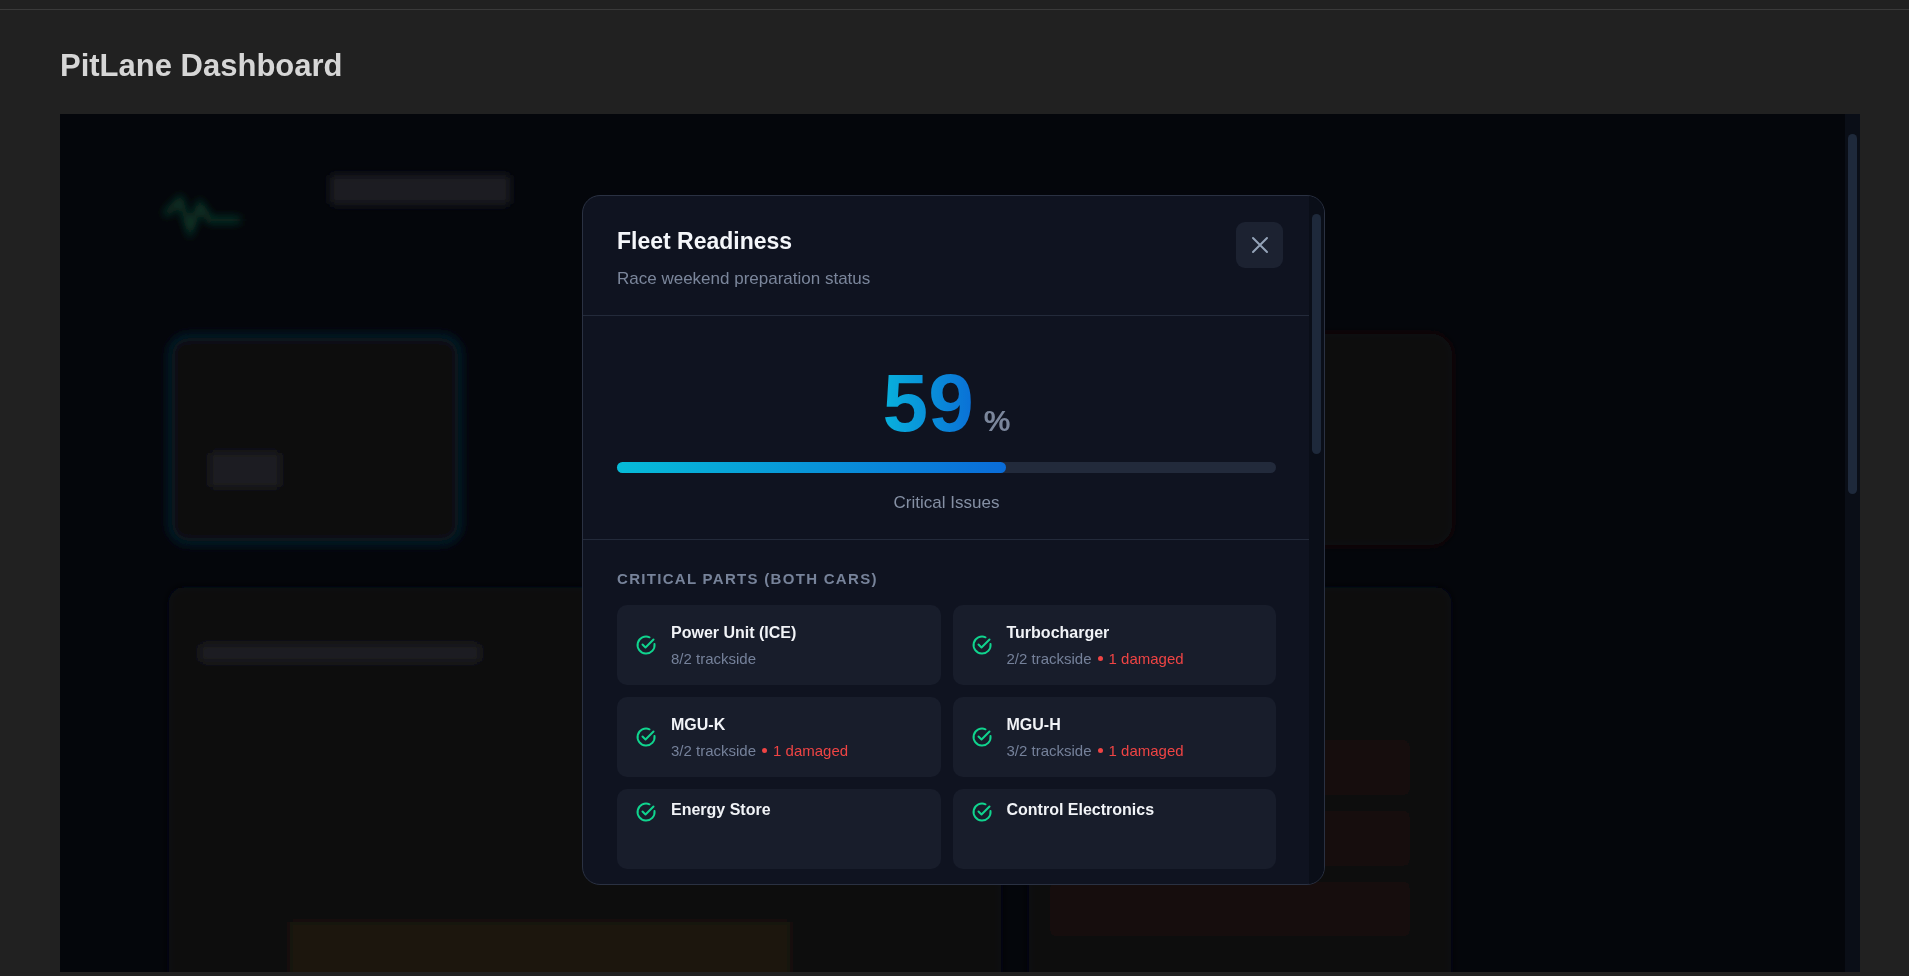 This screenshot has width=1909, height=976. What do you see at coordinates (1080, 810) in the screenshot?
I see `part-name: Control Electronics` at bounding box center [1080, 810].